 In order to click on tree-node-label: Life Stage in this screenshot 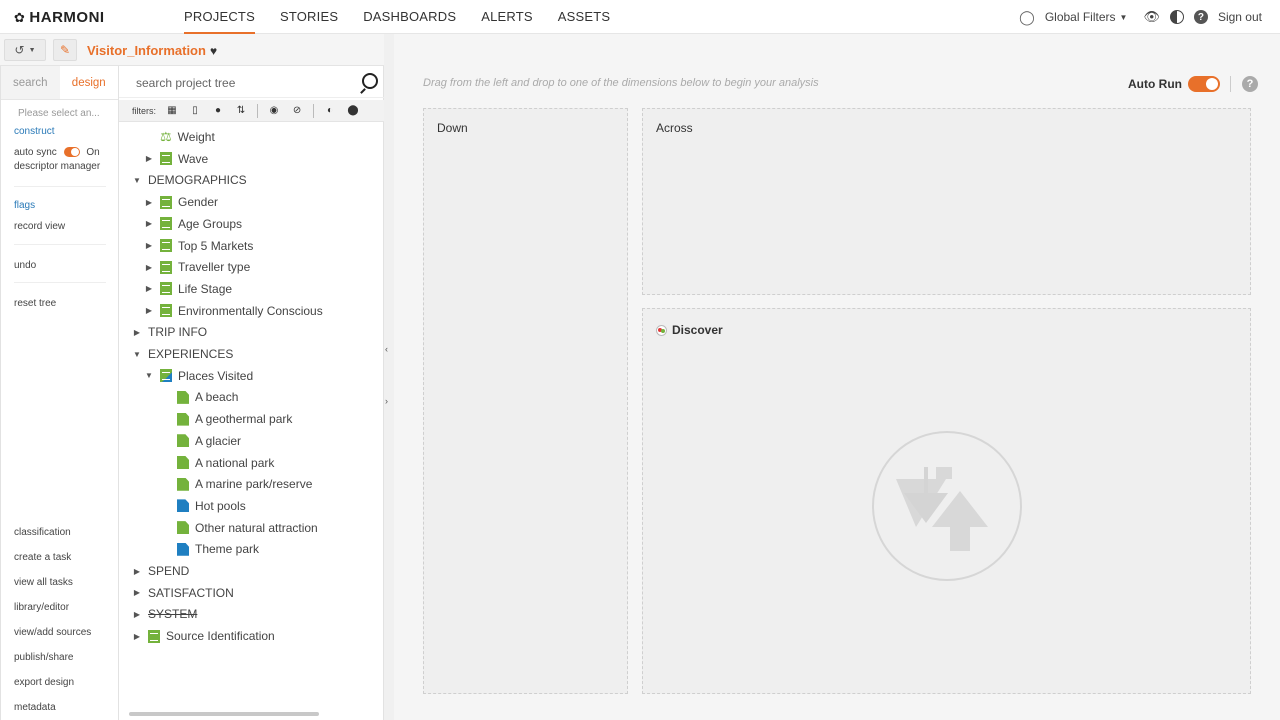, I will do `click(205, 288)`.